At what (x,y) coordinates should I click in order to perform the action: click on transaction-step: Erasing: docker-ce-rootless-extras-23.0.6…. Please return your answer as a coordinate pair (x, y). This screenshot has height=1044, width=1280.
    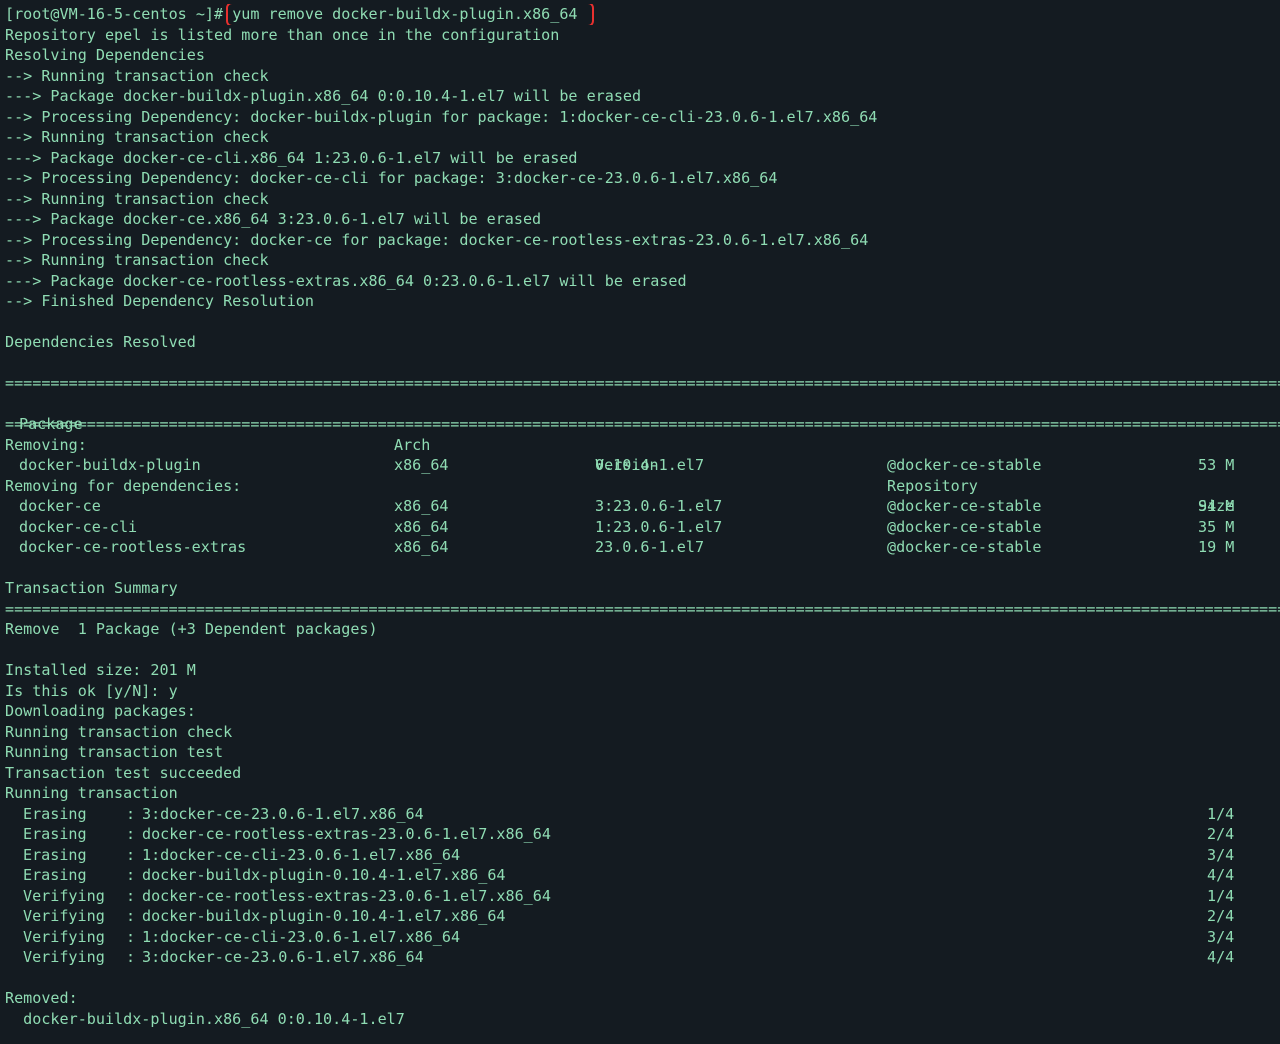
    Looking at the image, I should click on (642, 834).